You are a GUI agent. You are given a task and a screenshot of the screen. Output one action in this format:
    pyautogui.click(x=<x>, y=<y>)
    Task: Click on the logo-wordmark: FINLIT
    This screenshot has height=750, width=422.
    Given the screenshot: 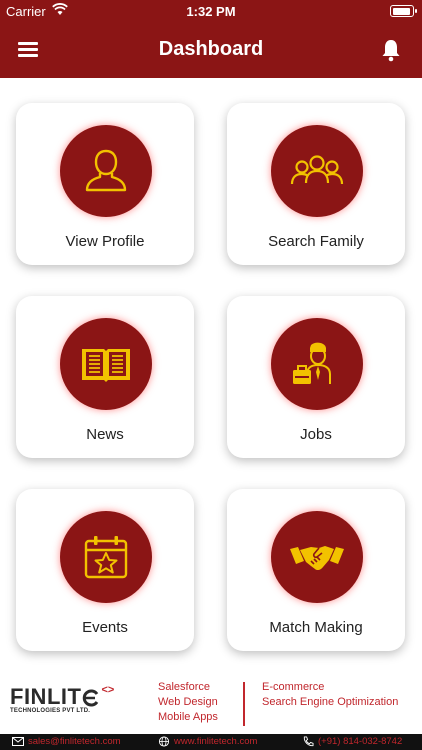 What is the action you would take?
    pyautogui.click(x=46, y=696)
    